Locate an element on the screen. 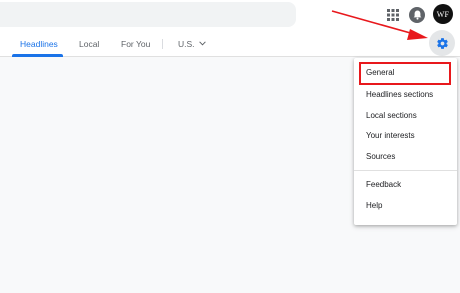 The width and height of the screenshot is (460, 293). tab-label: Local is located at coordinates (89, 43).